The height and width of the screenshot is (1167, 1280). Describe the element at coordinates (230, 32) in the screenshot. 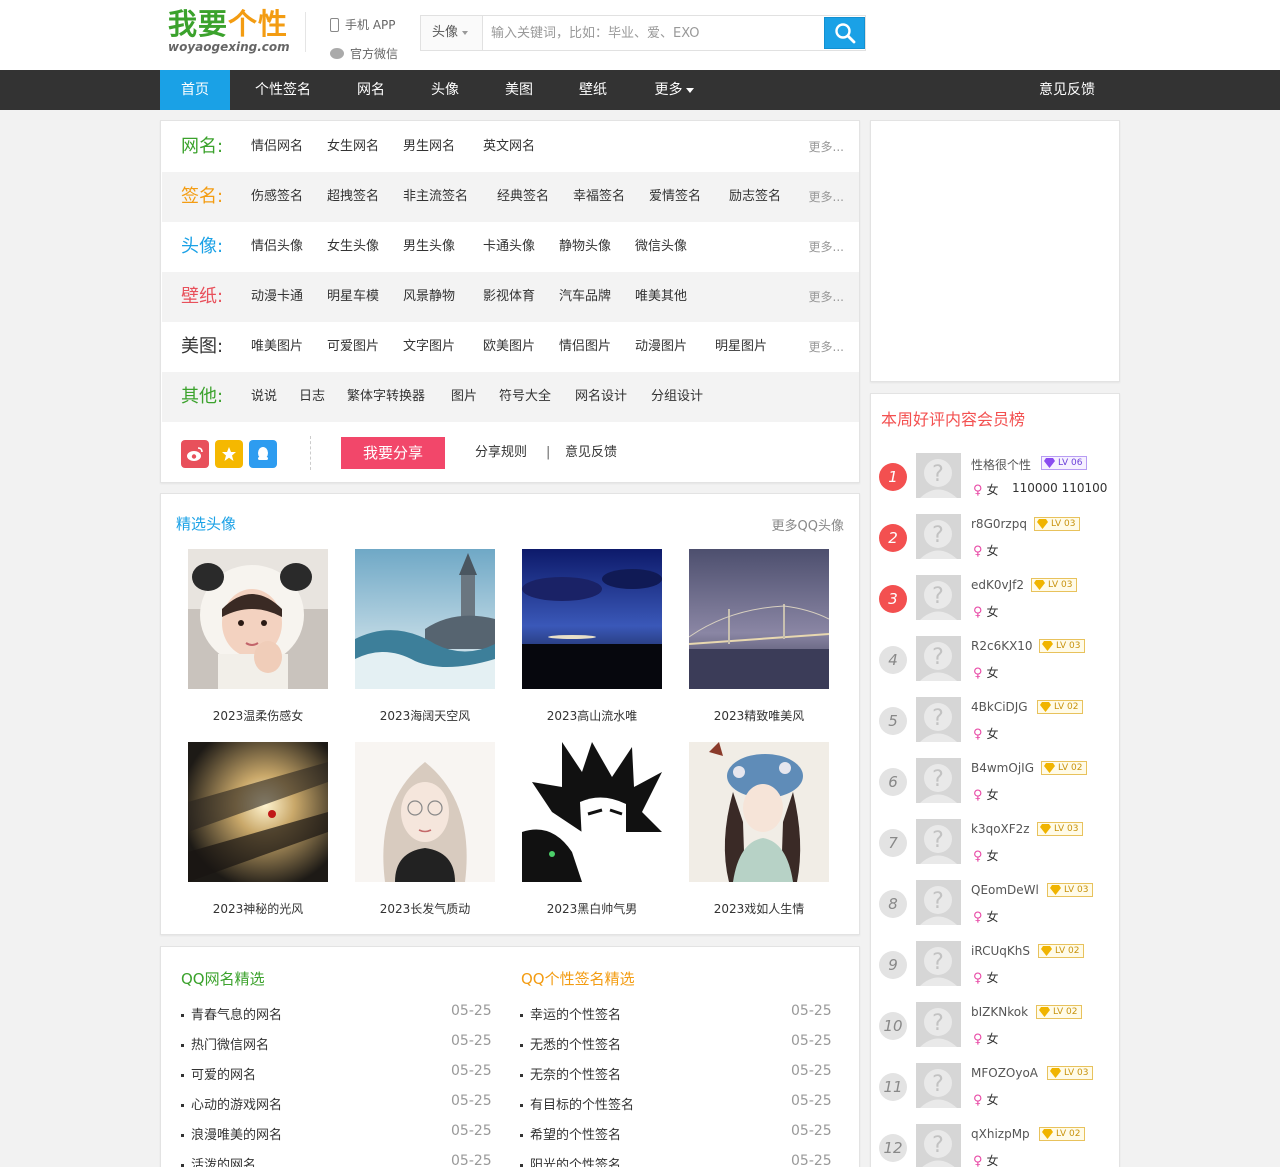

I see `site-logo: 我要个性 woyaogexing.com` at that location.